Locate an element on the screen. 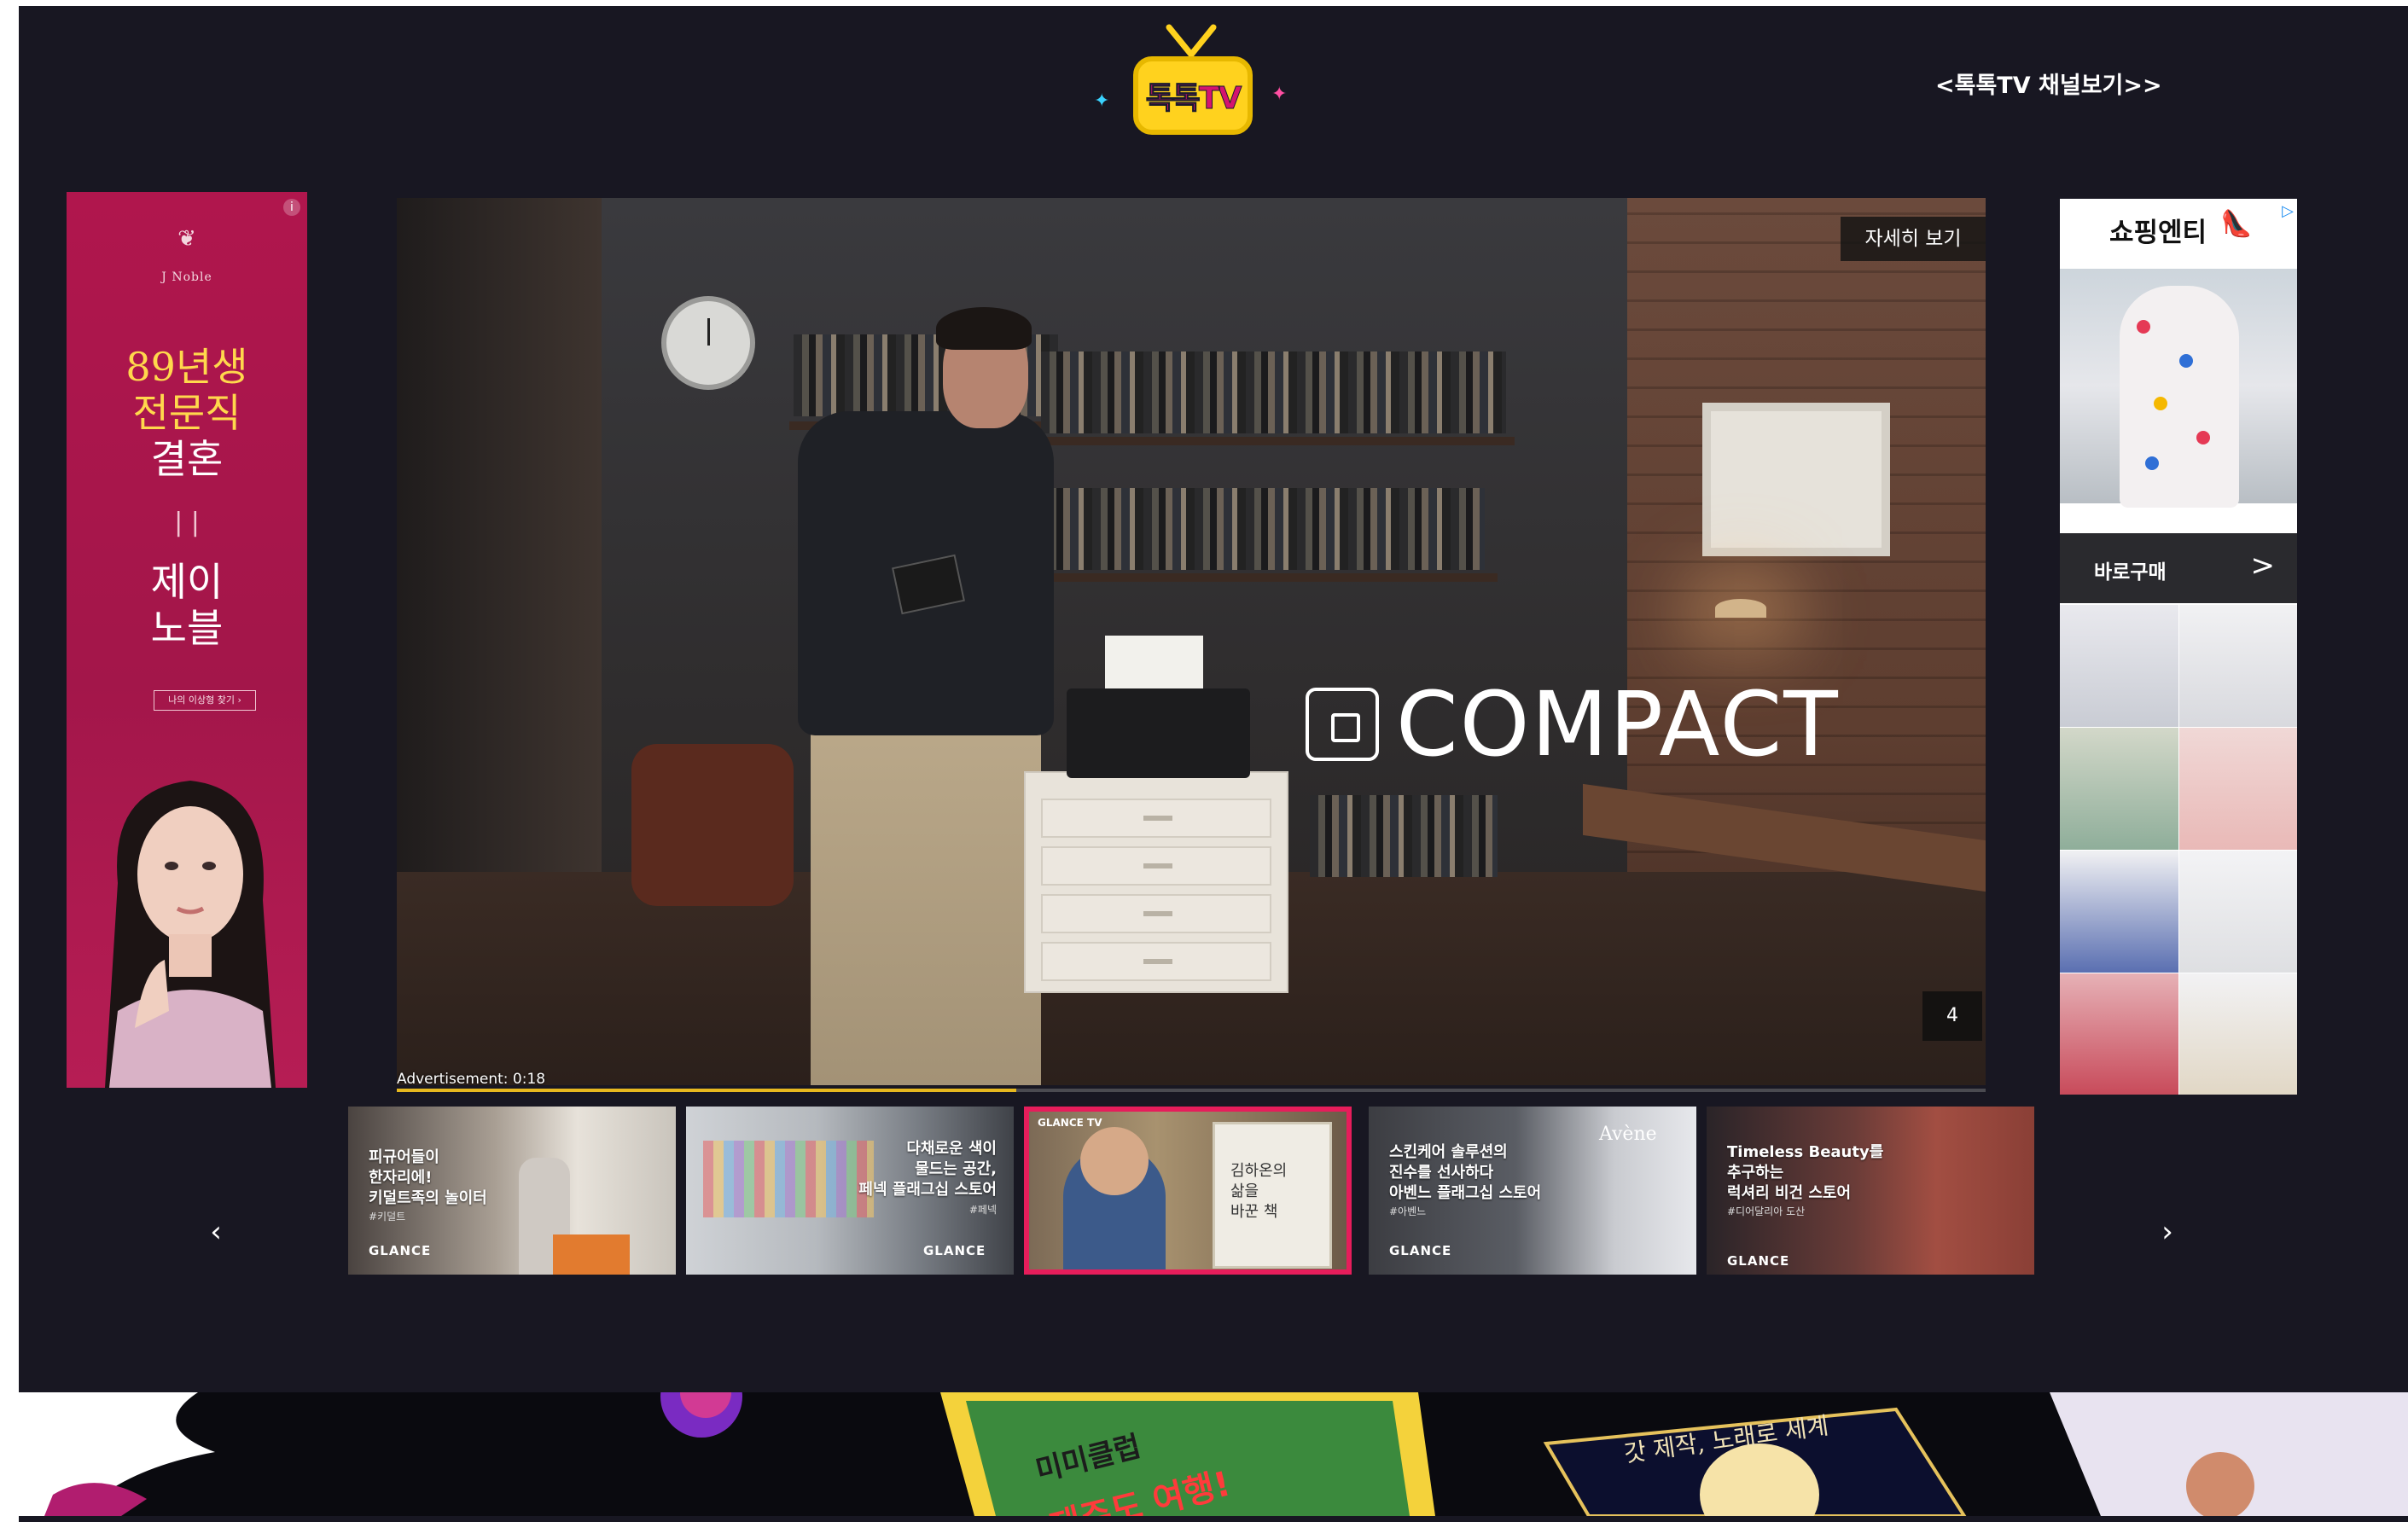 Image resolution: width=2408 pixels, height=1522 pixels. ad-model-image is located at coordinates (190, 934).